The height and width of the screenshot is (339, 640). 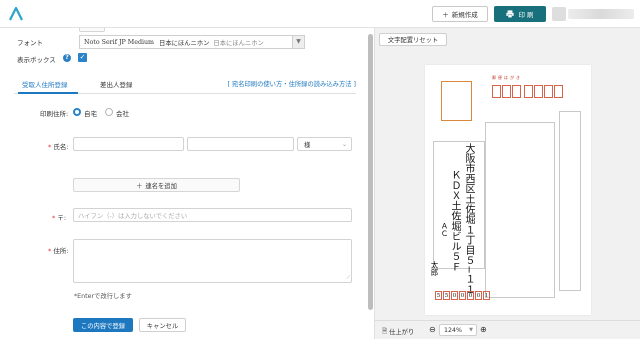 What do you see at coordinates (385, 331) in the screenshot?
I see `document-icon: 🗎` at bounding box center [385, 331].